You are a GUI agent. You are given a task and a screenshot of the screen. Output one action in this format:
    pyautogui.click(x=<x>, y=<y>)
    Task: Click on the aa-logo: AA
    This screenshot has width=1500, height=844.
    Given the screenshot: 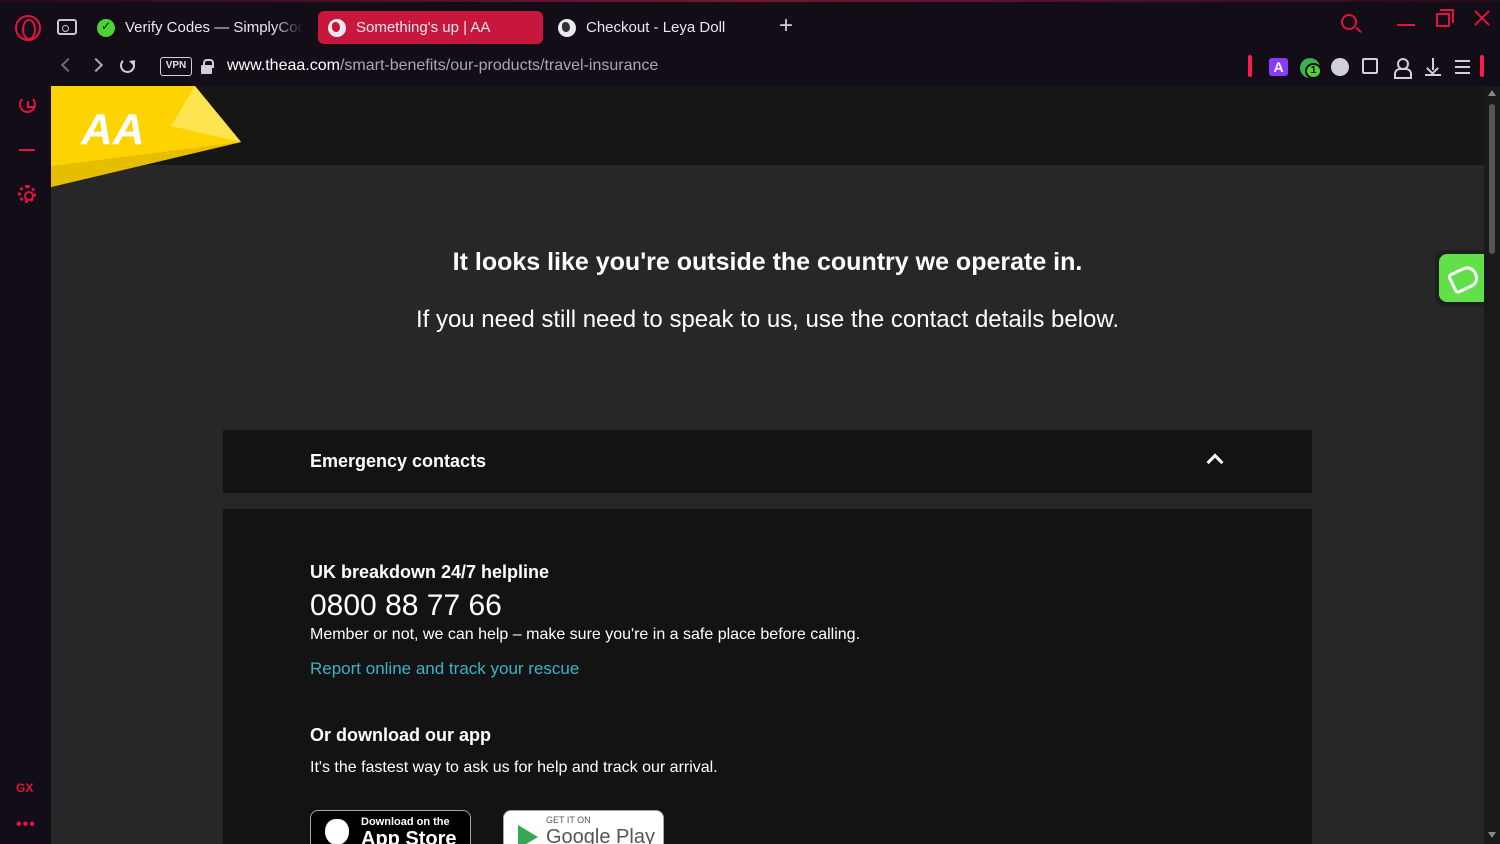 What is the action you would take?
    pyautogui.click(x=146, y=136)
    